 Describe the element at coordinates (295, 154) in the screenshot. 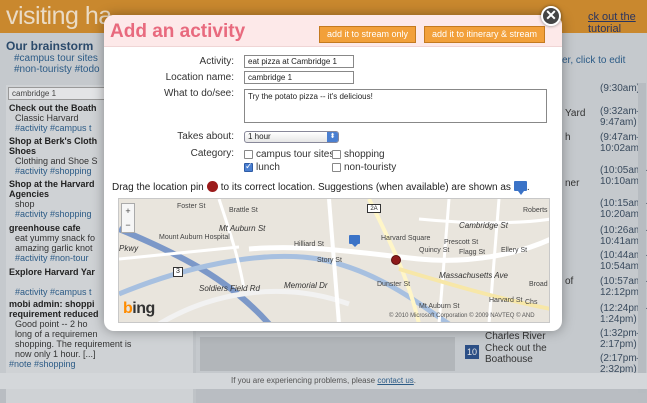

I see `category-option-label: campus tour sites` at that location.